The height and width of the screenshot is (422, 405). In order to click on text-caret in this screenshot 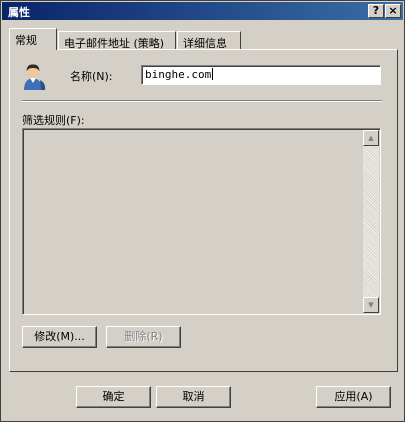, I will do `click(213, 74)`.